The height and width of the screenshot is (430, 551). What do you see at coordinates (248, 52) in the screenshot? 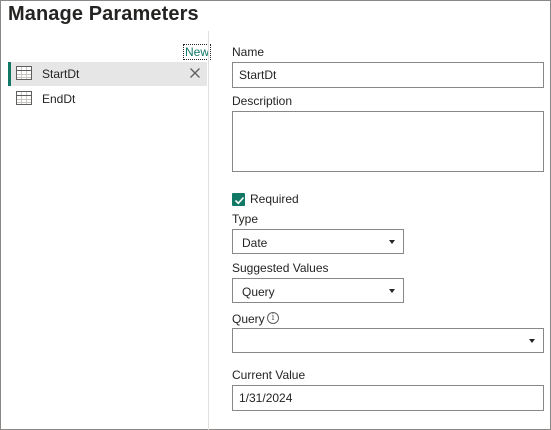
I see `name-label: Name` at bounding box center [248, 52].